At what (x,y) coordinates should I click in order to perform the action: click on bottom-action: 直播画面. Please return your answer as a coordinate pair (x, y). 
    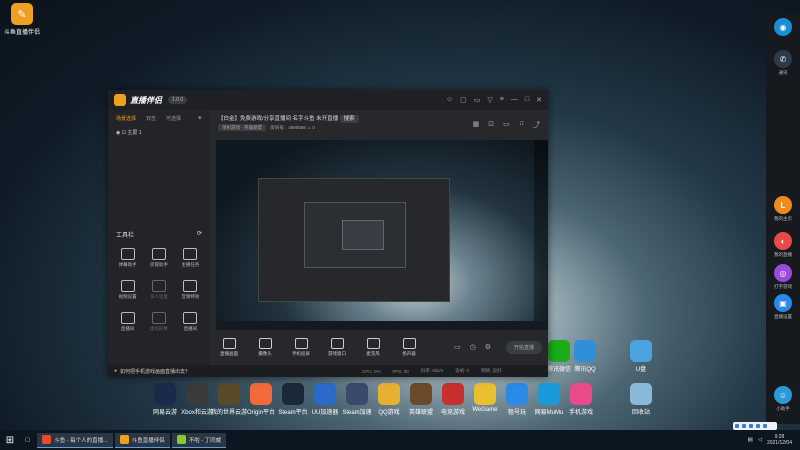
    Looking at the image, I should click on (229, 347).